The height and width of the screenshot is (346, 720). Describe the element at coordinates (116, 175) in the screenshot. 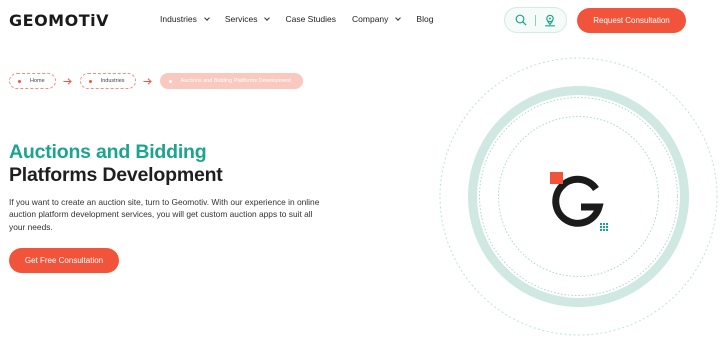

I see `hero-title: Platforms Development` at that location.